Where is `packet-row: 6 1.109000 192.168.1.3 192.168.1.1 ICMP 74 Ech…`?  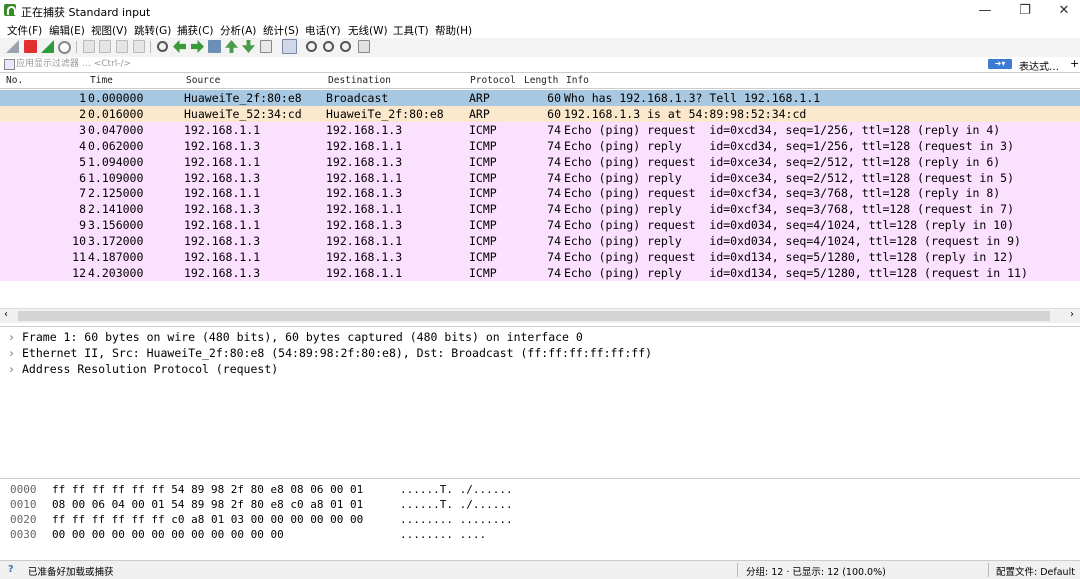
packet-row: 6 1.109000 192.168.1.3 192.168.1.1 ICMP 74 Ech… is located at coordinates (540, 177).